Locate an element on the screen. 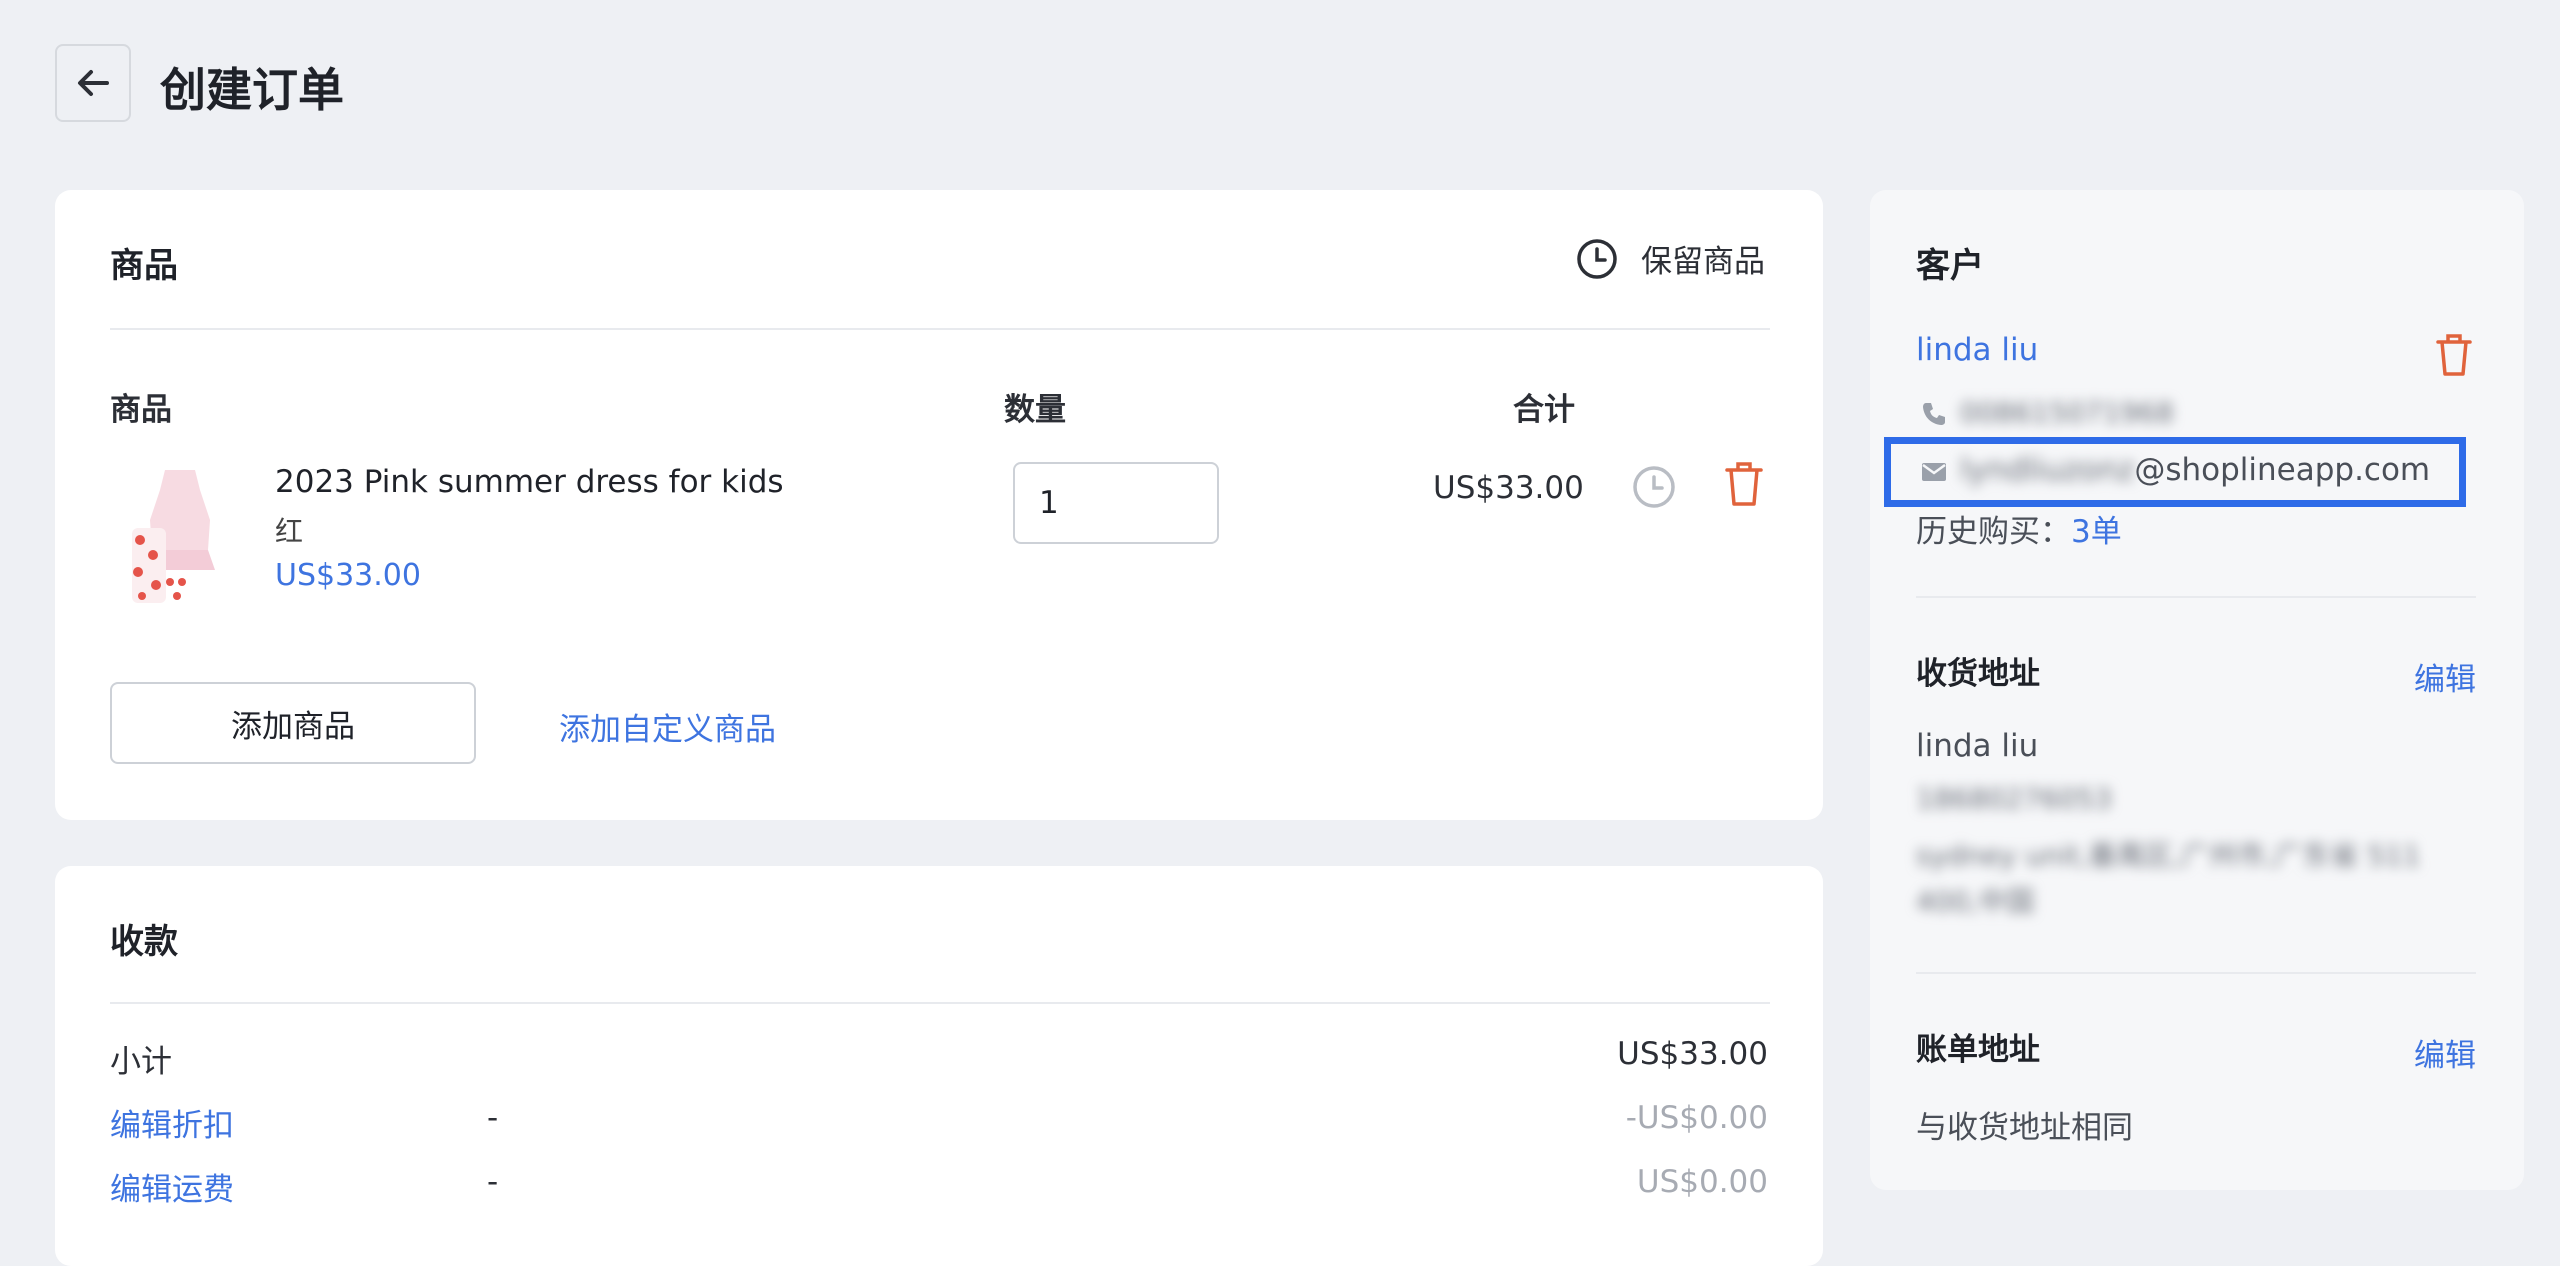 The width and height of the screenshot is (2560, 1266). product-line-total: US$33.00 is located at coordinates (1508, 488).